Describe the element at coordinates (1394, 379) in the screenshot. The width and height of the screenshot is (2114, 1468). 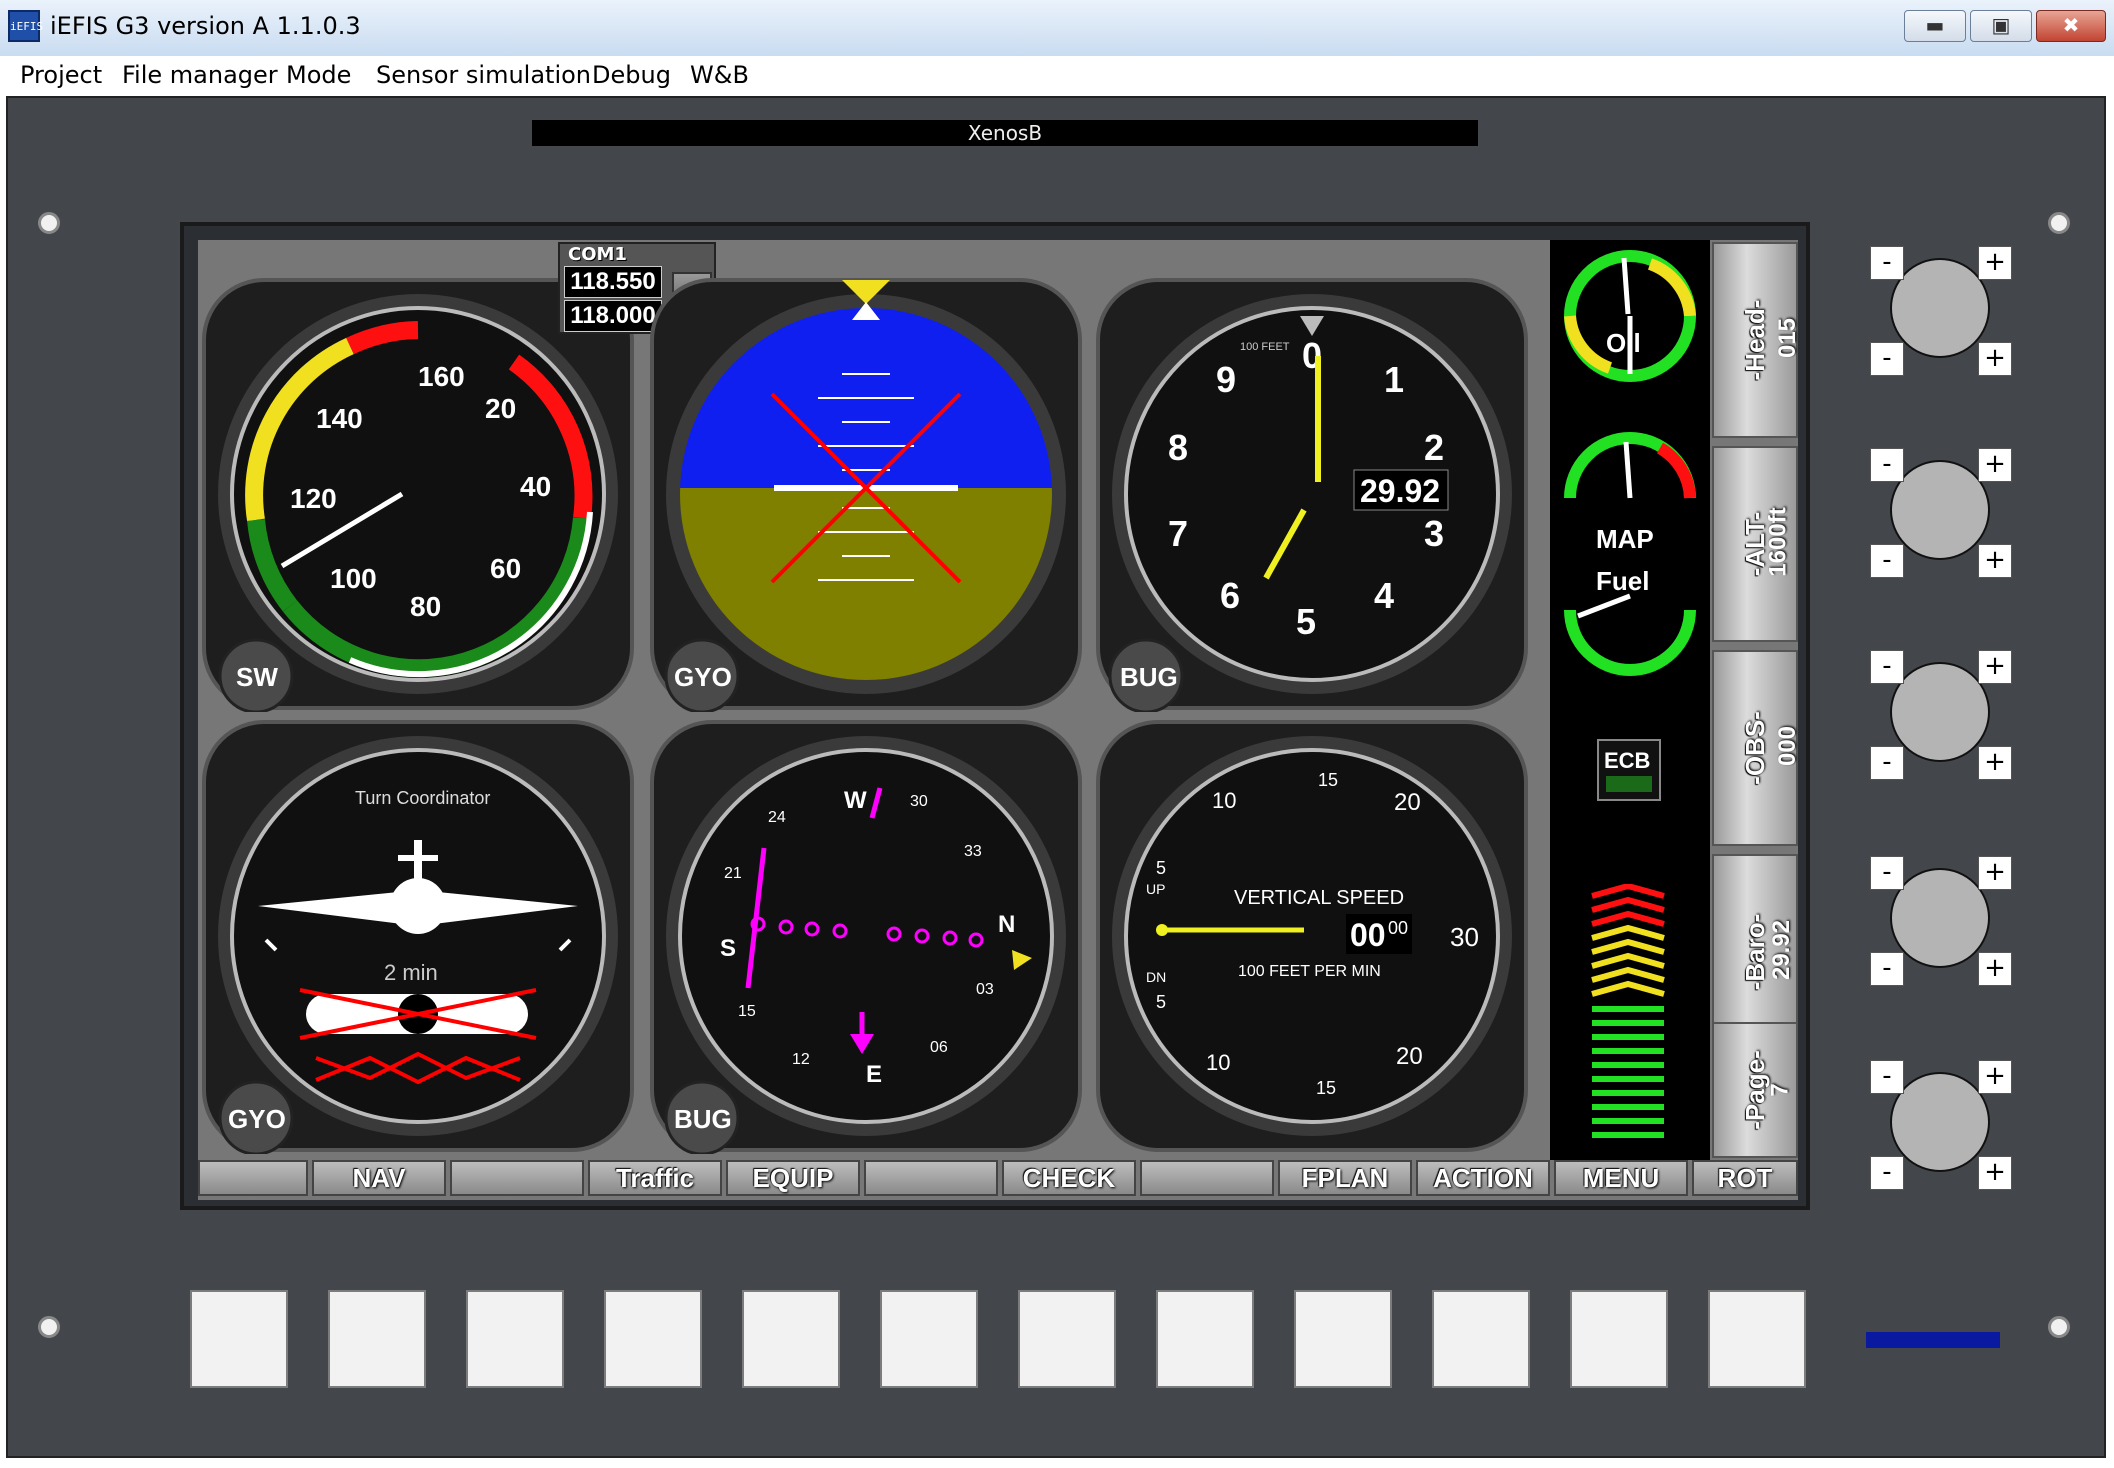
I see `alt-digit: 1` at that location.